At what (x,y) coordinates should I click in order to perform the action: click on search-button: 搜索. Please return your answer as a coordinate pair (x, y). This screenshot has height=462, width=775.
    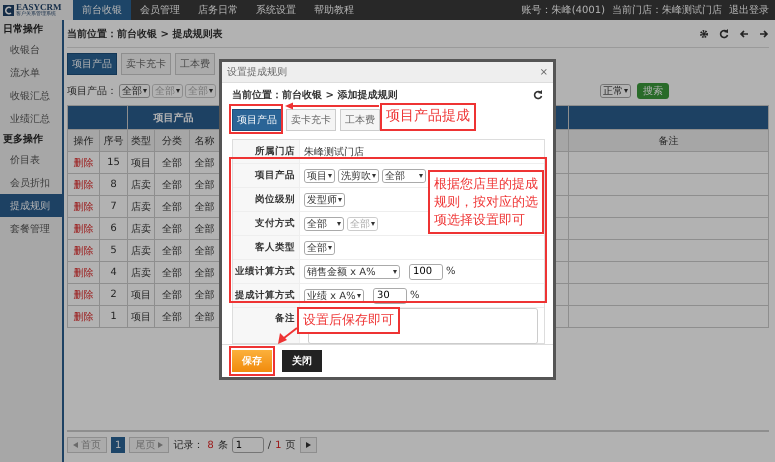
    Looking at the image, I should click on (653, 91).